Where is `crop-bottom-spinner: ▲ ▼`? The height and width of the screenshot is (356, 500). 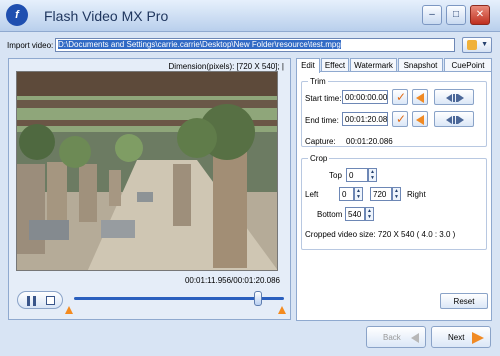 crop-bottom-spinner: ▲ ▼ is located at coordinates (369, 214).